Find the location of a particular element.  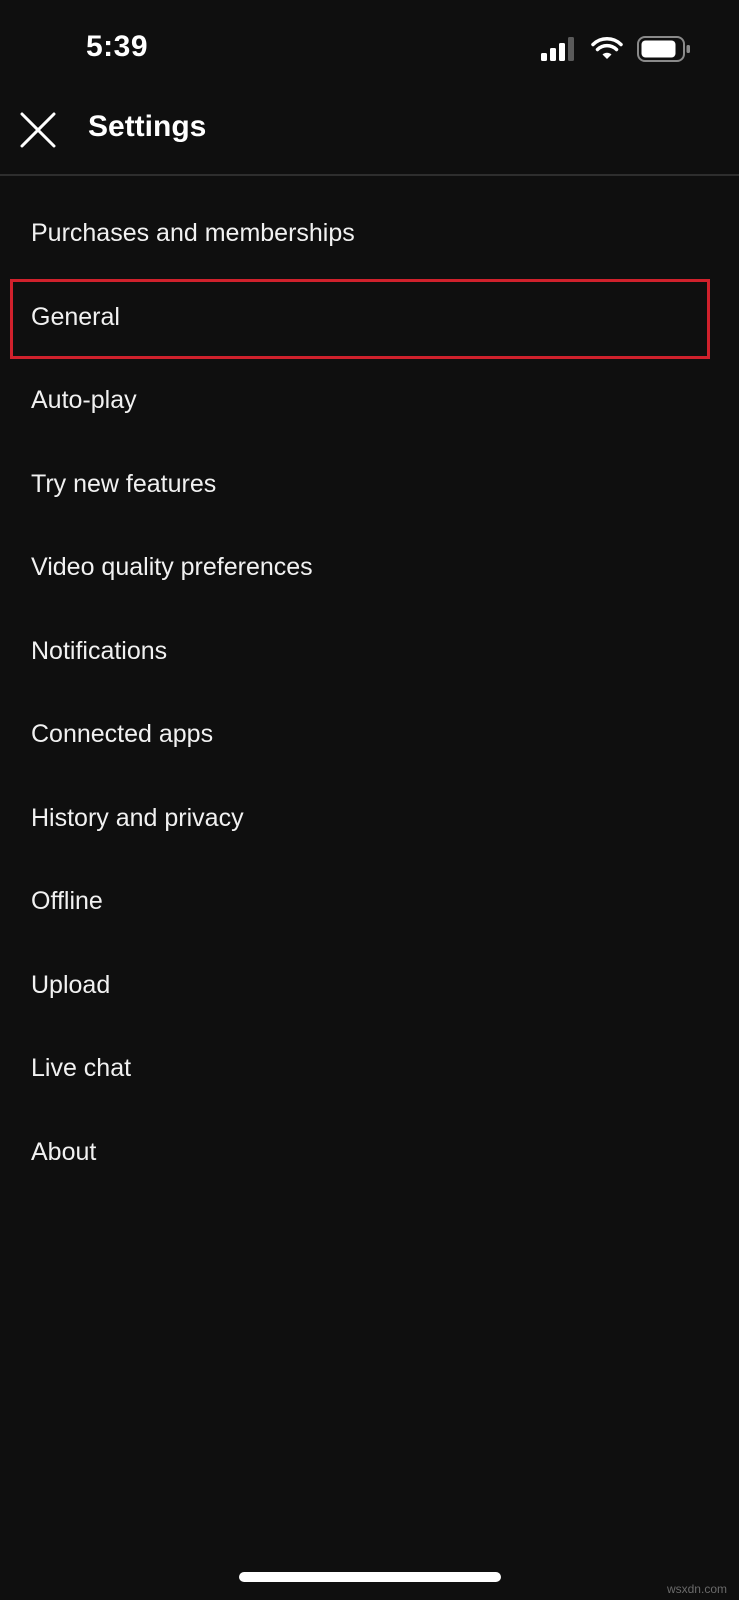

settings-item-label: Video quality preferences is located at coordinates (172, 567).